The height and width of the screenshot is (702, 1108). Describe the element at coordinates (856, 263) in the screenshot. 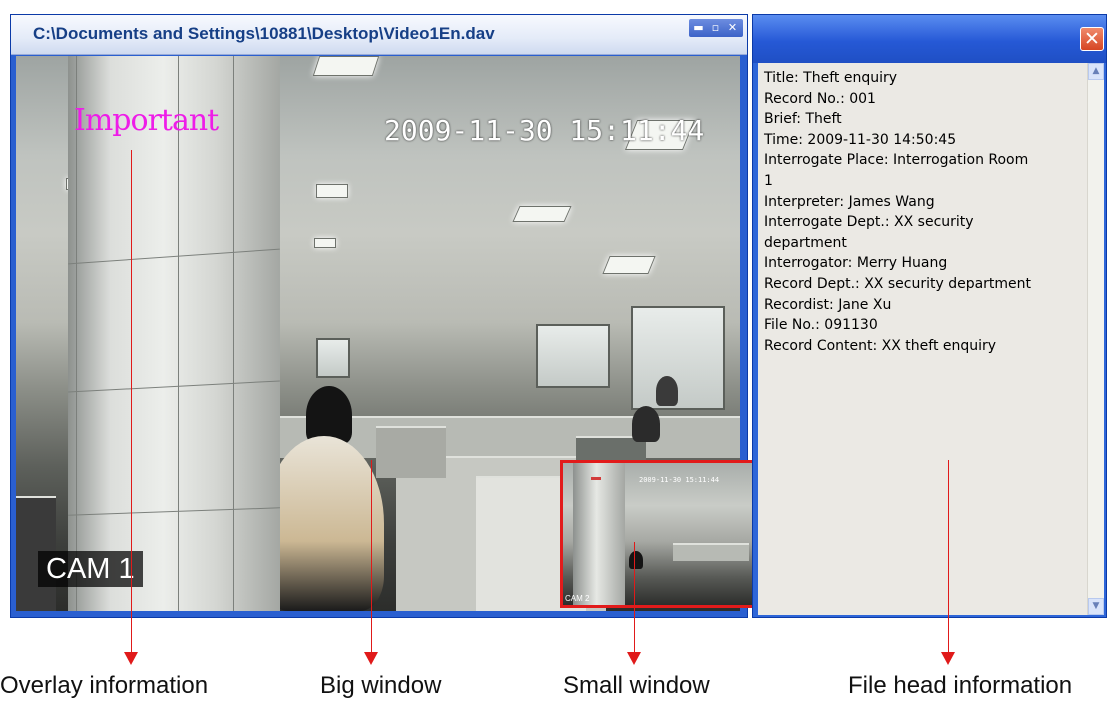

I see `info-line: Interrogator: Merry Huang` at that location.